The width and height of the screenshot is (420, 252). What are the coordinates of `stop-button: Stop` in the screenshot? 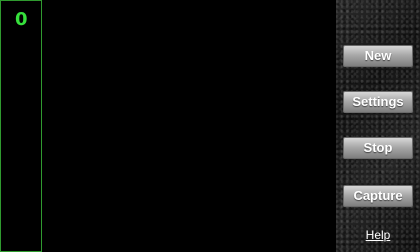 It's located at (378, 148).